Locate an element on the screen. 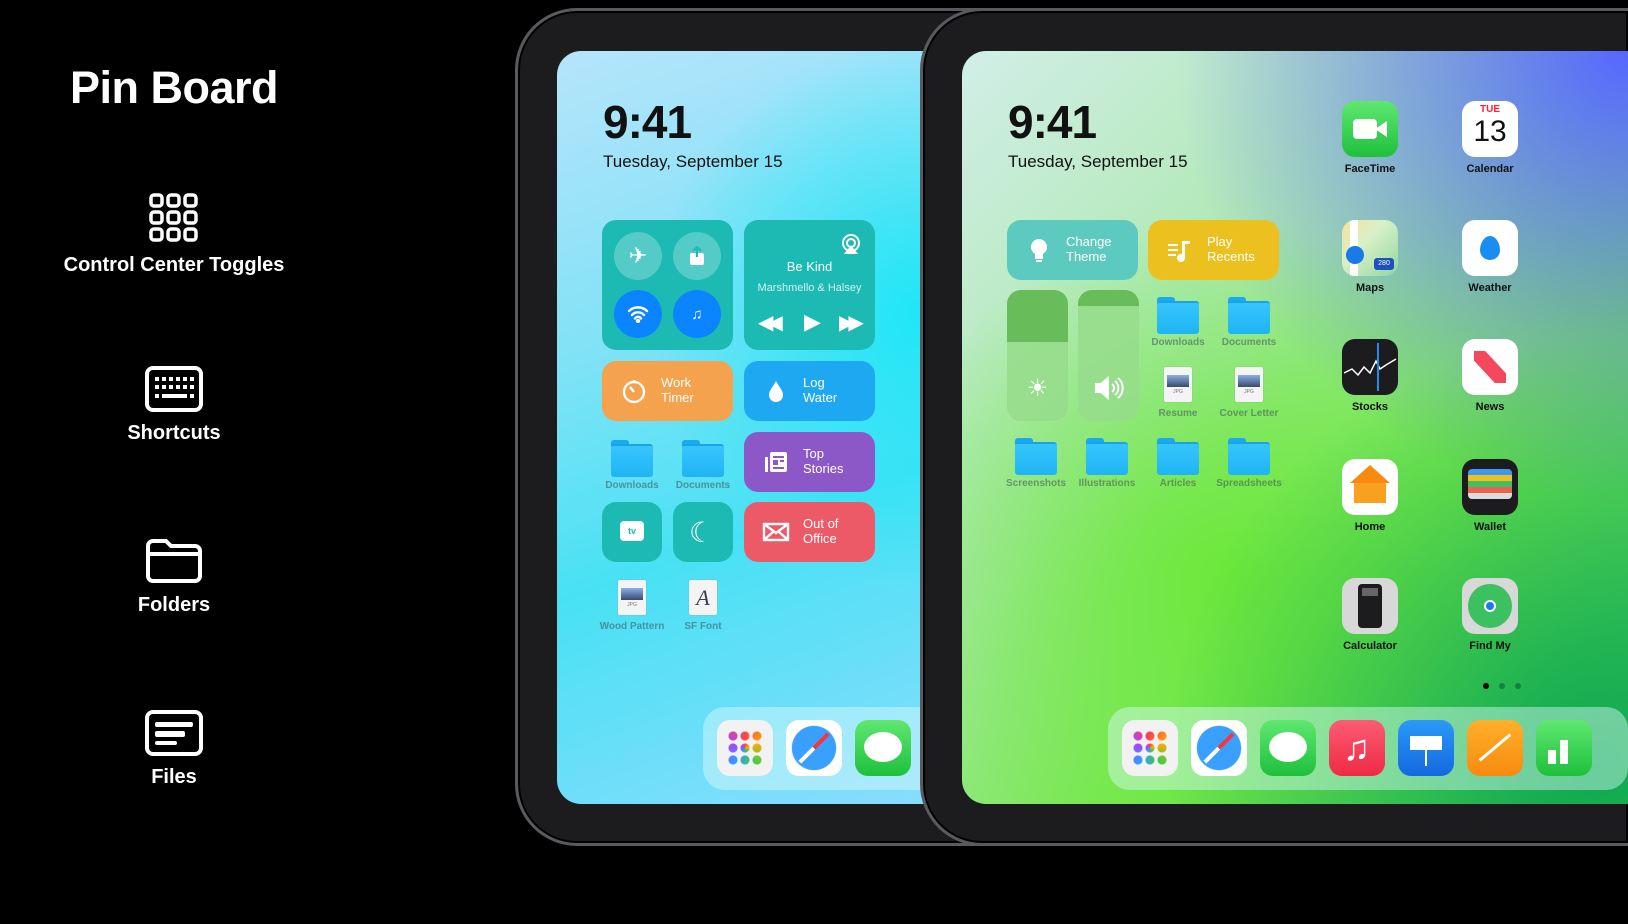 The width and height of the screenshot is (1628, 924). dock-keynote is located at coordinates (1426, 748).